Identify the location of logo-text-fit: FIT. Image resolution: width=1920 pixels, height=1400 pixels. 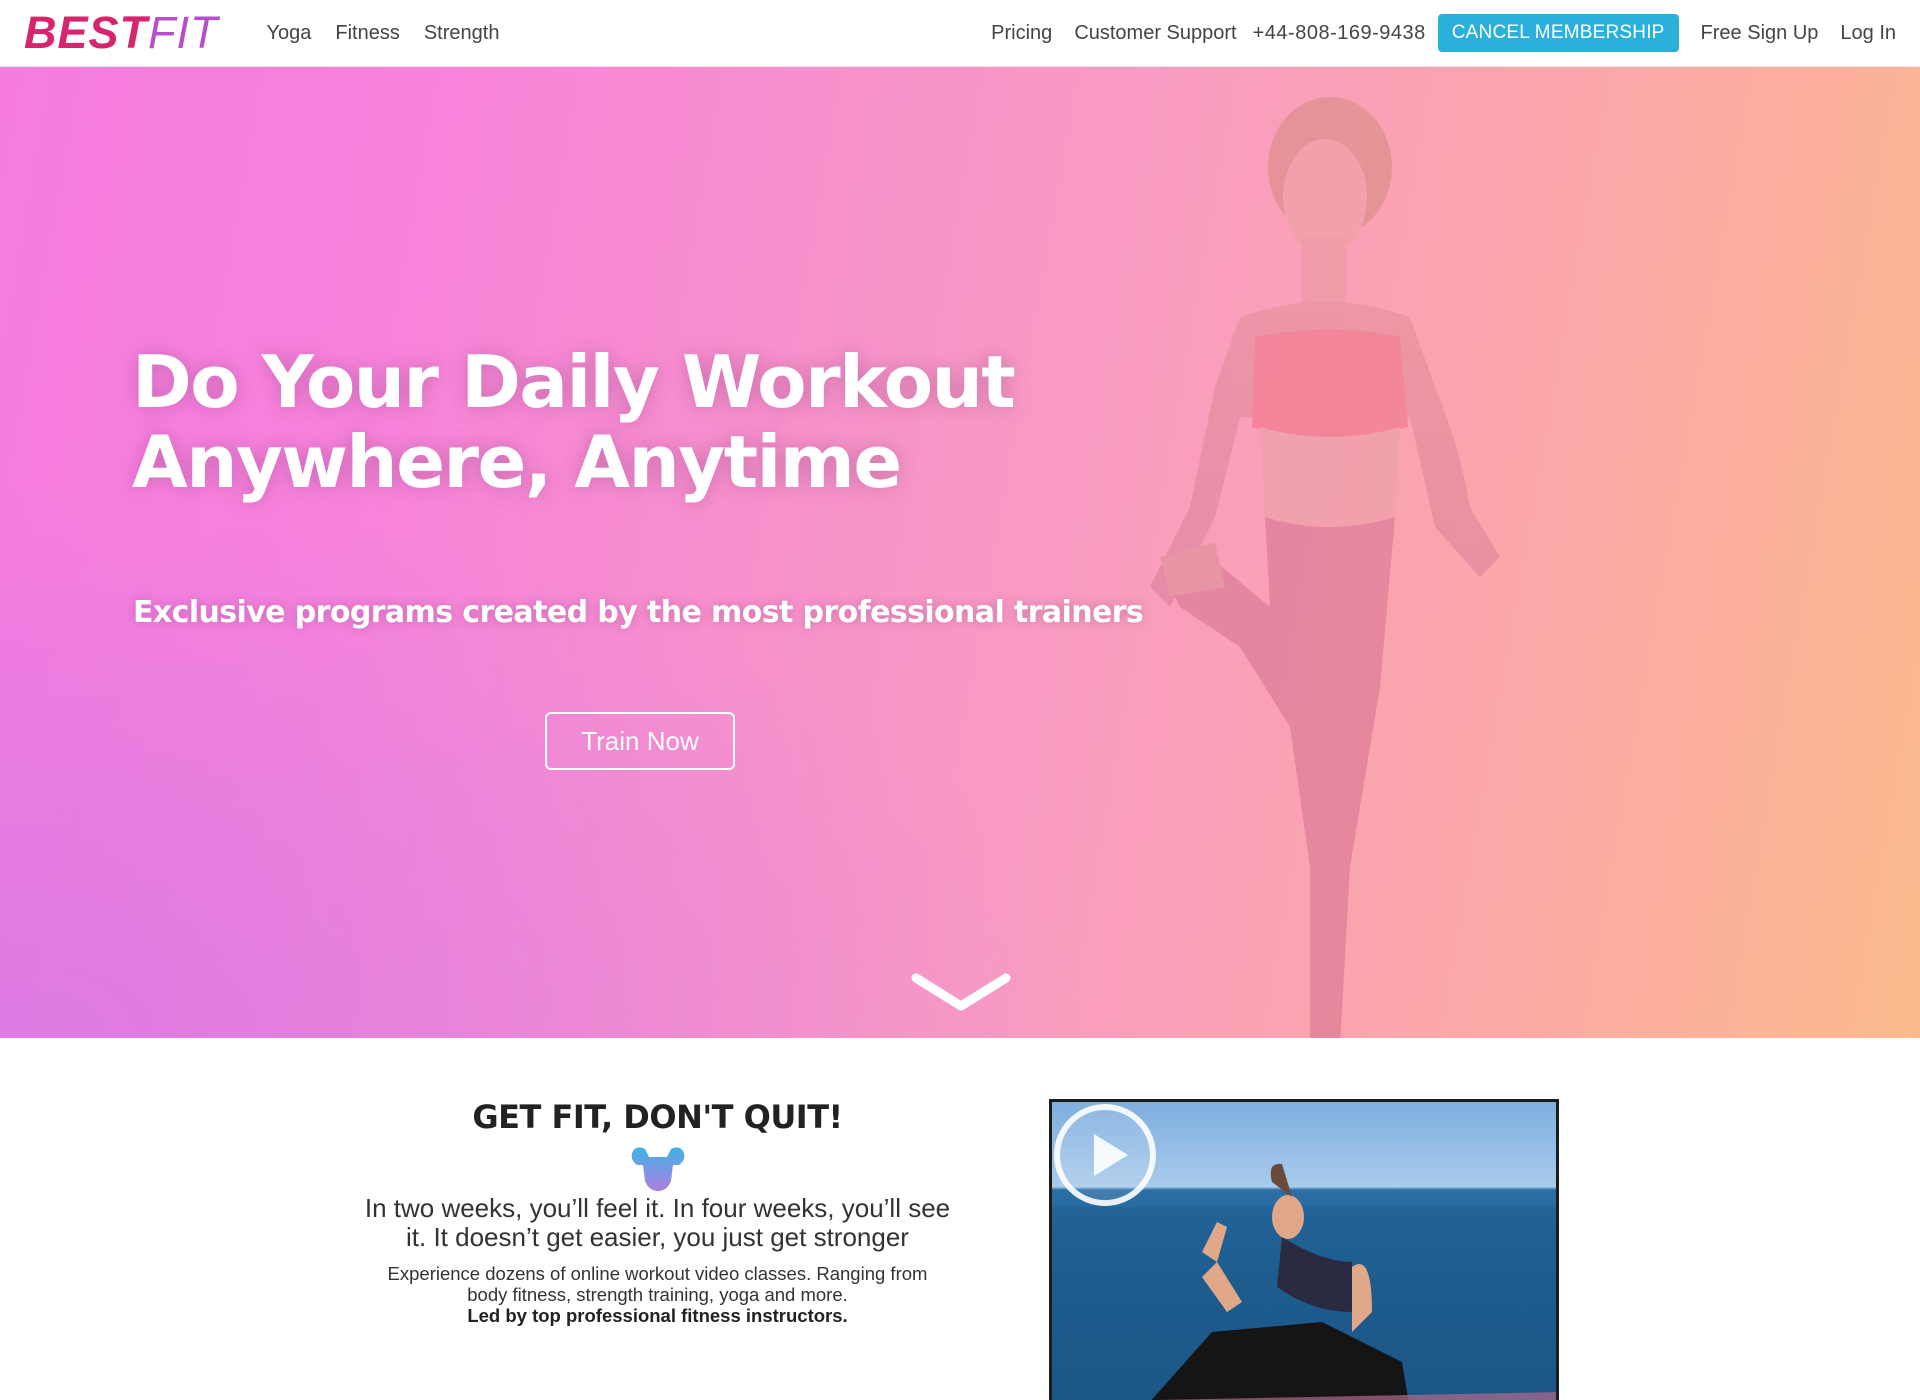
(183, 32).